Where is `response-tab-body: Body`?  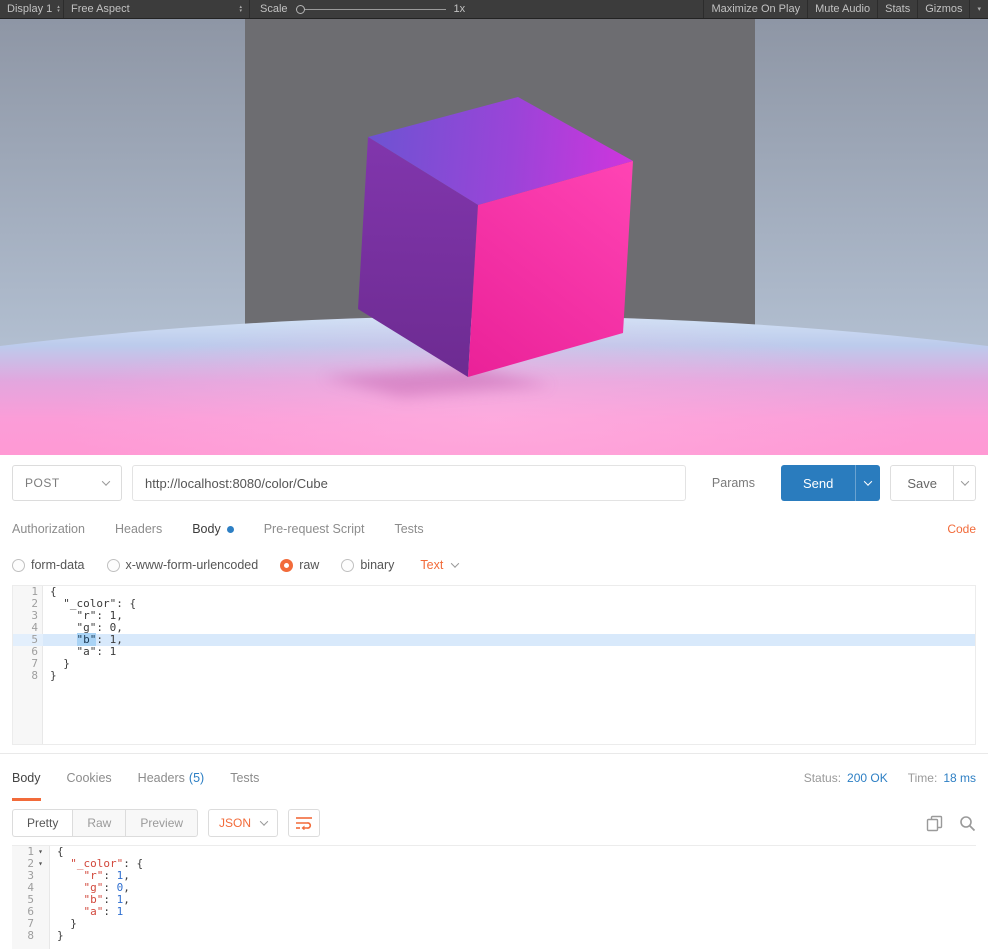
response-tab-body: Body is located at coordinates (26, 777).